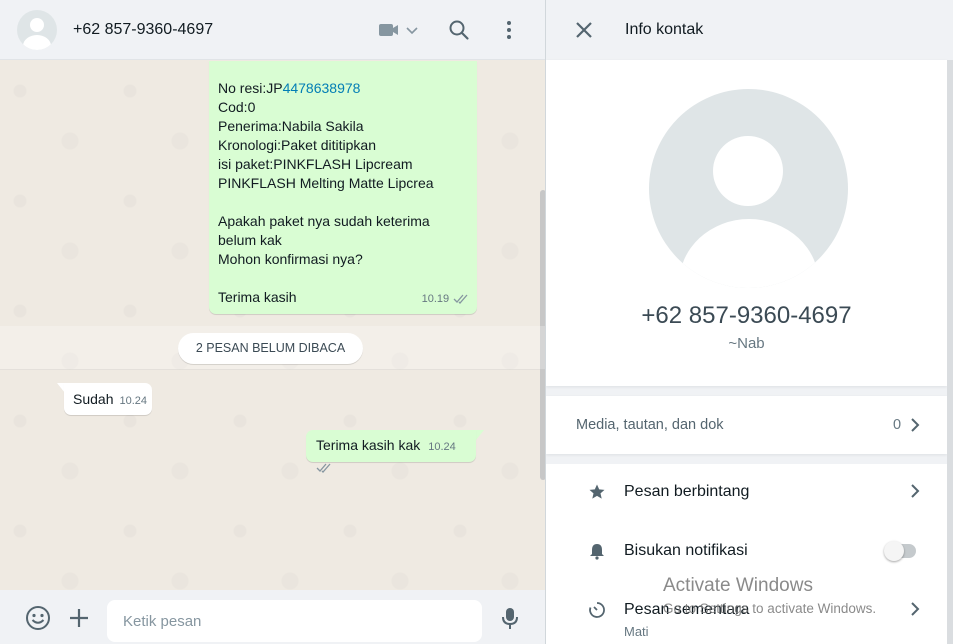 The height and width of the screenshot is (644, 953). Describe the element at coordinates (749, 30) in the screenshot. I see `info-header: Info kontak` at that location.